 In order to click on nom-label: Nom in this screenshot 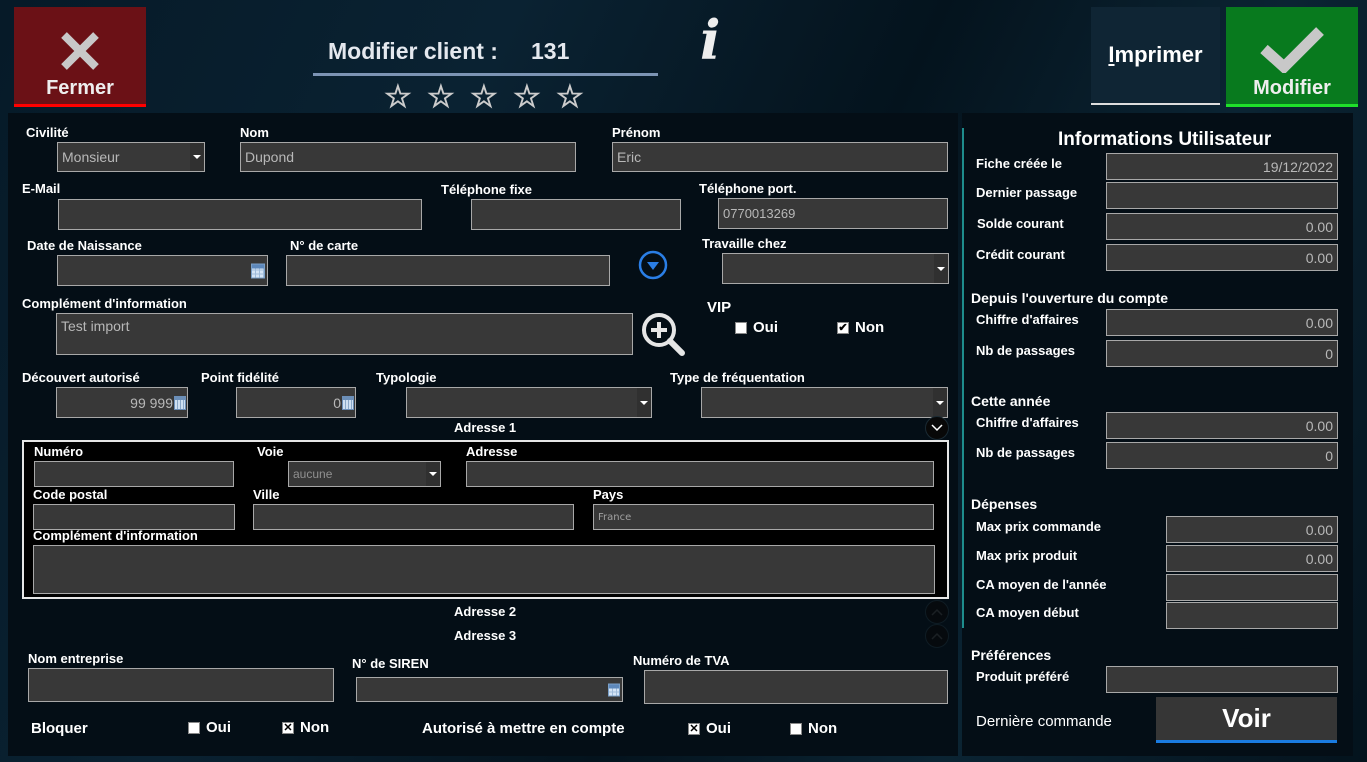, I will do `click(254, 132)`.